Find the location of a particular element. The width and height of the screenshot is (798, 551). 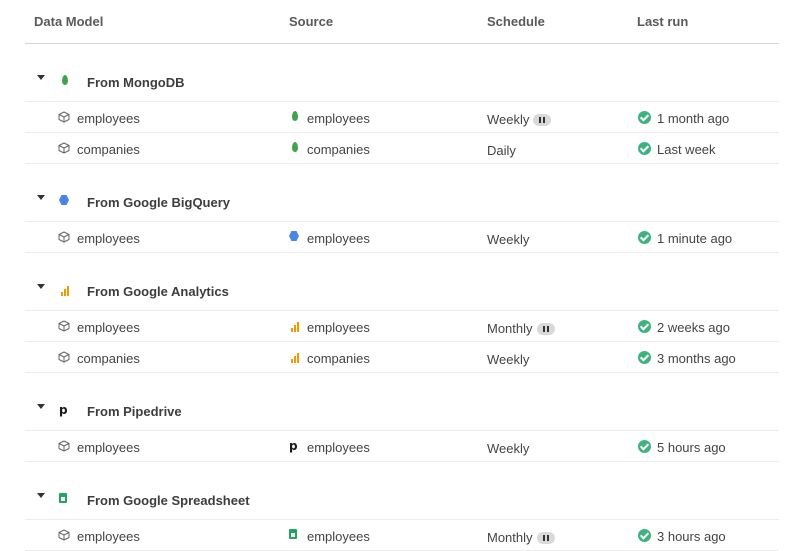

table-row: employees employees Monthly 2 weeks ago is located at coordinates (402, 326).